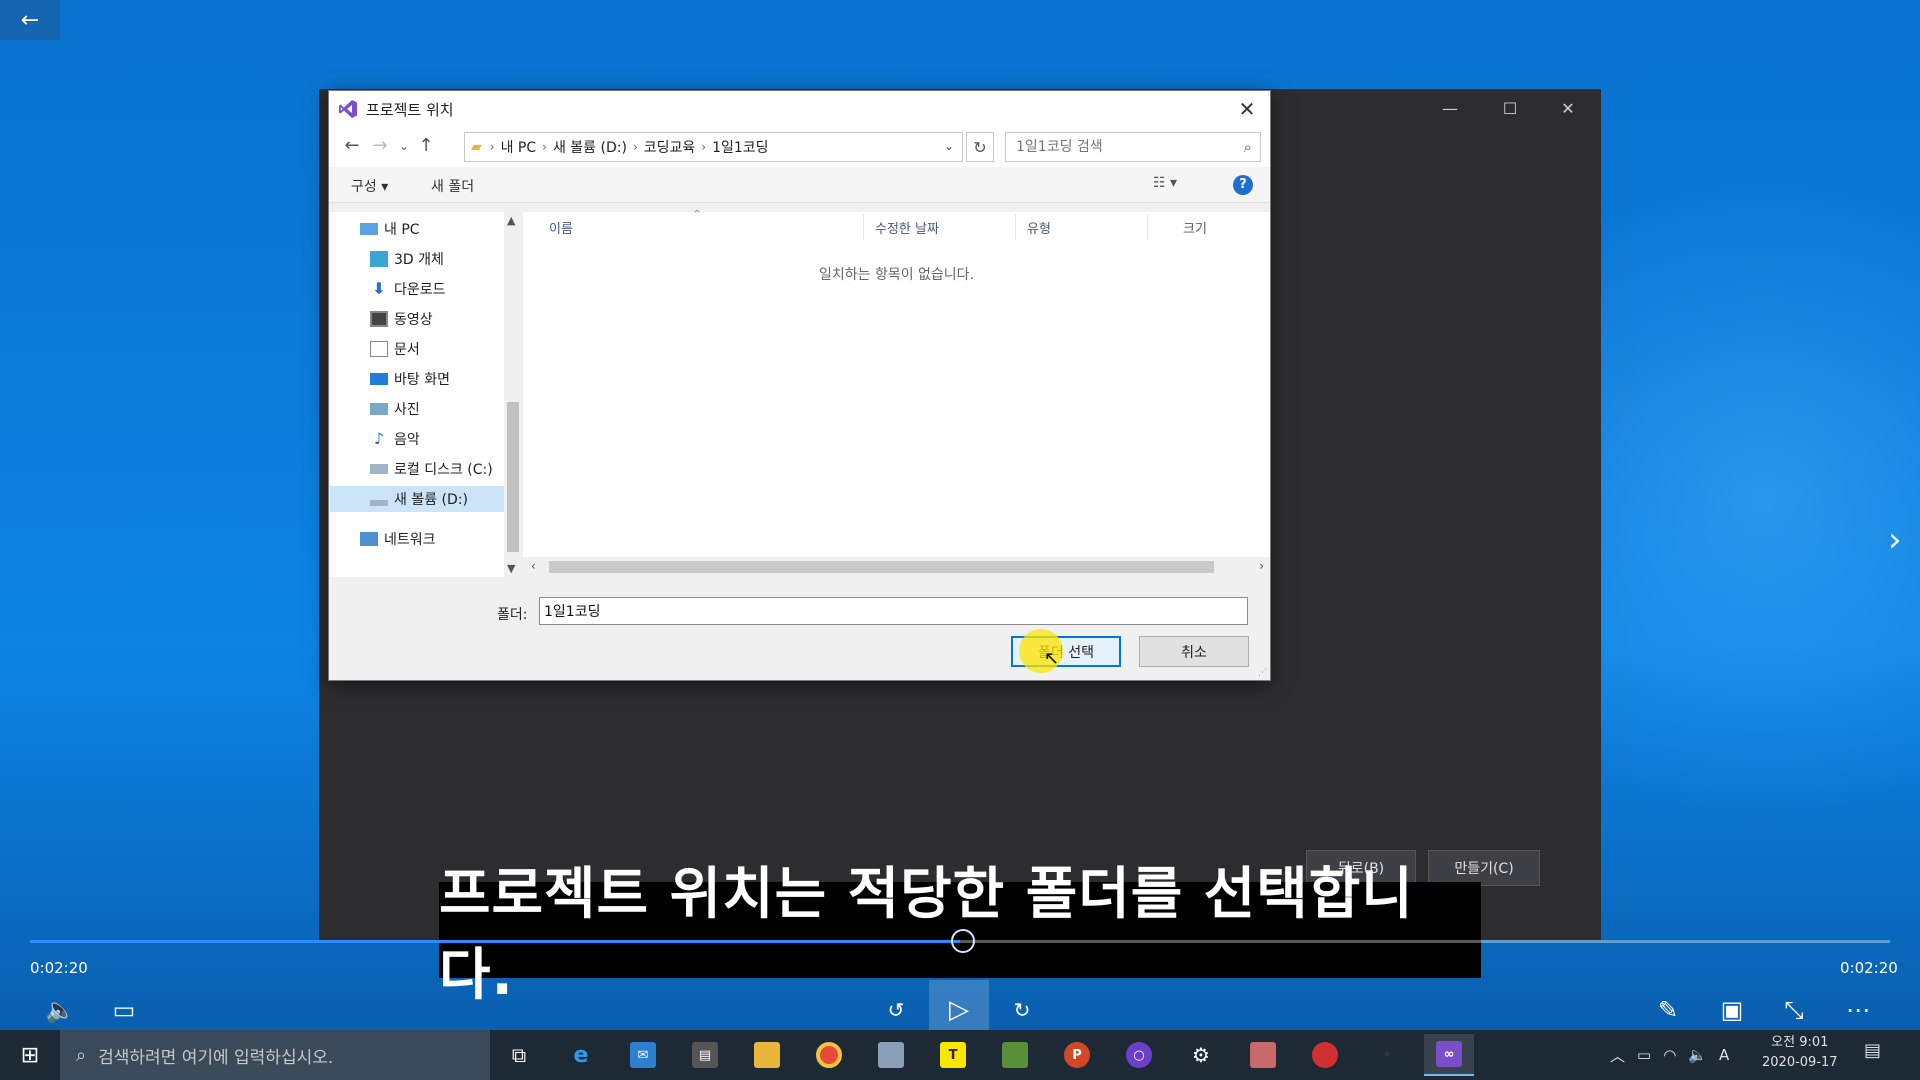 The width and height of the screenshot is (1920, 1080). I want to click on tree-item-music: ♪ 음악, so click(395, 439).